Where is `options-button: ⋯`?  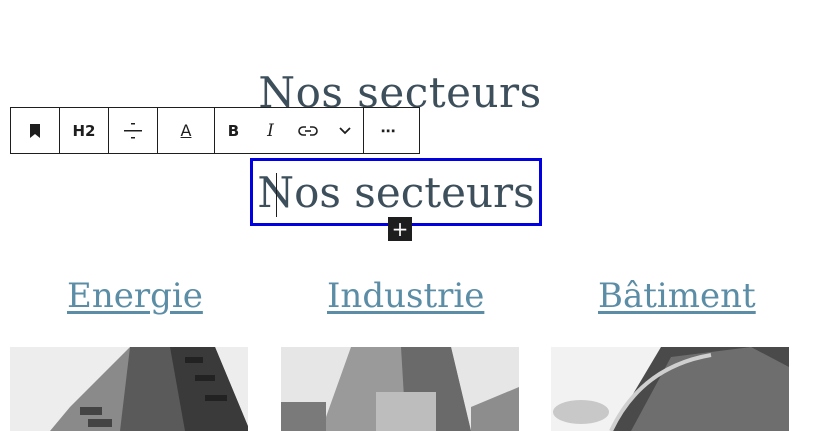
options-button: ⋯ is located at coordinates (388, 130).